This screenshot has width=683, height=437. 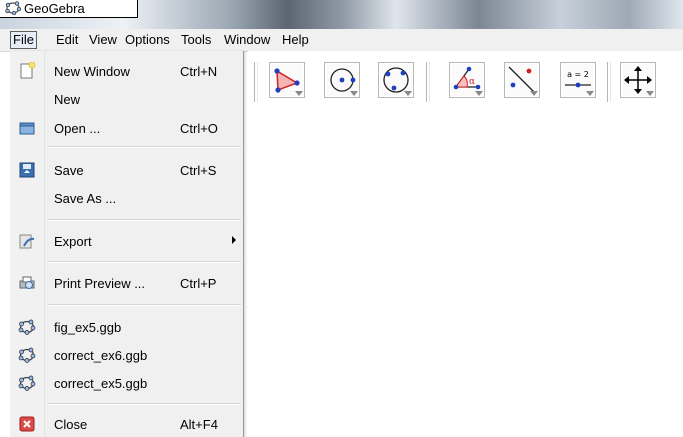 What do you see at coordinates (234, 240) in the screenshot?
I see `submenu-arrow-icon` at bounding box center [234, 240].